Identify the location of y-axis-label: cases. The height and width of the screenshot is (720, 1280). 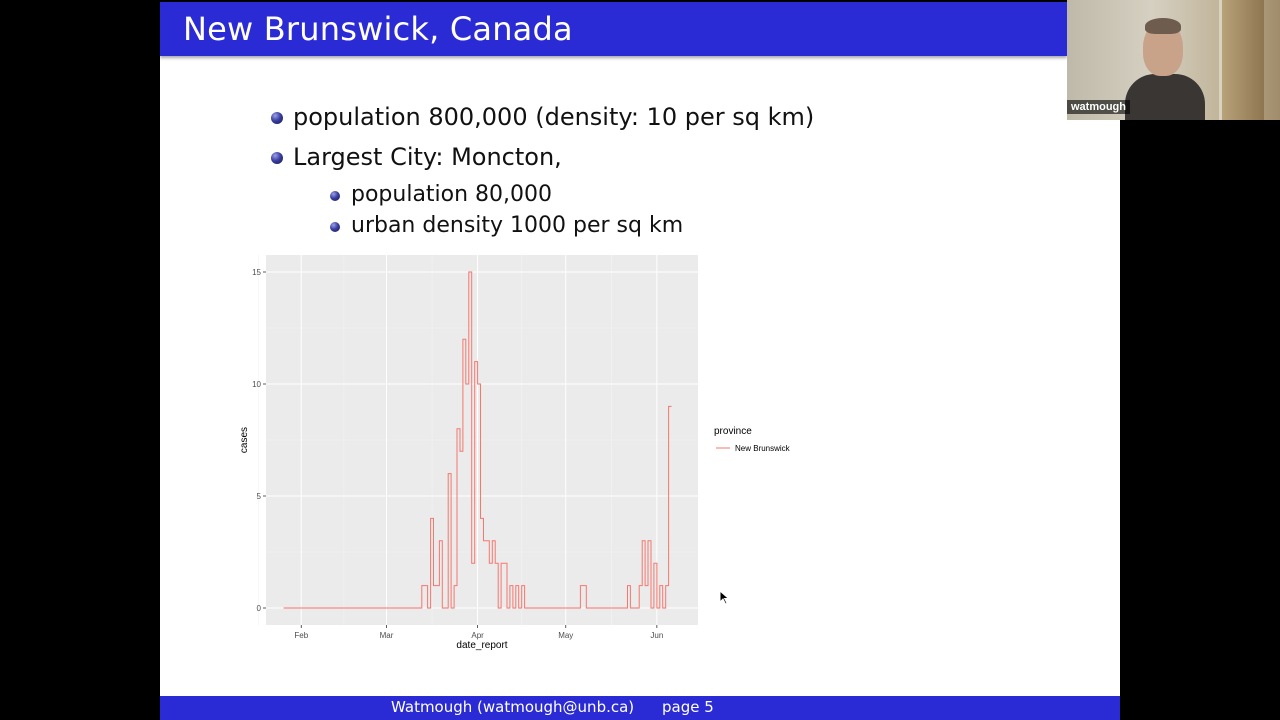
(244, 440).